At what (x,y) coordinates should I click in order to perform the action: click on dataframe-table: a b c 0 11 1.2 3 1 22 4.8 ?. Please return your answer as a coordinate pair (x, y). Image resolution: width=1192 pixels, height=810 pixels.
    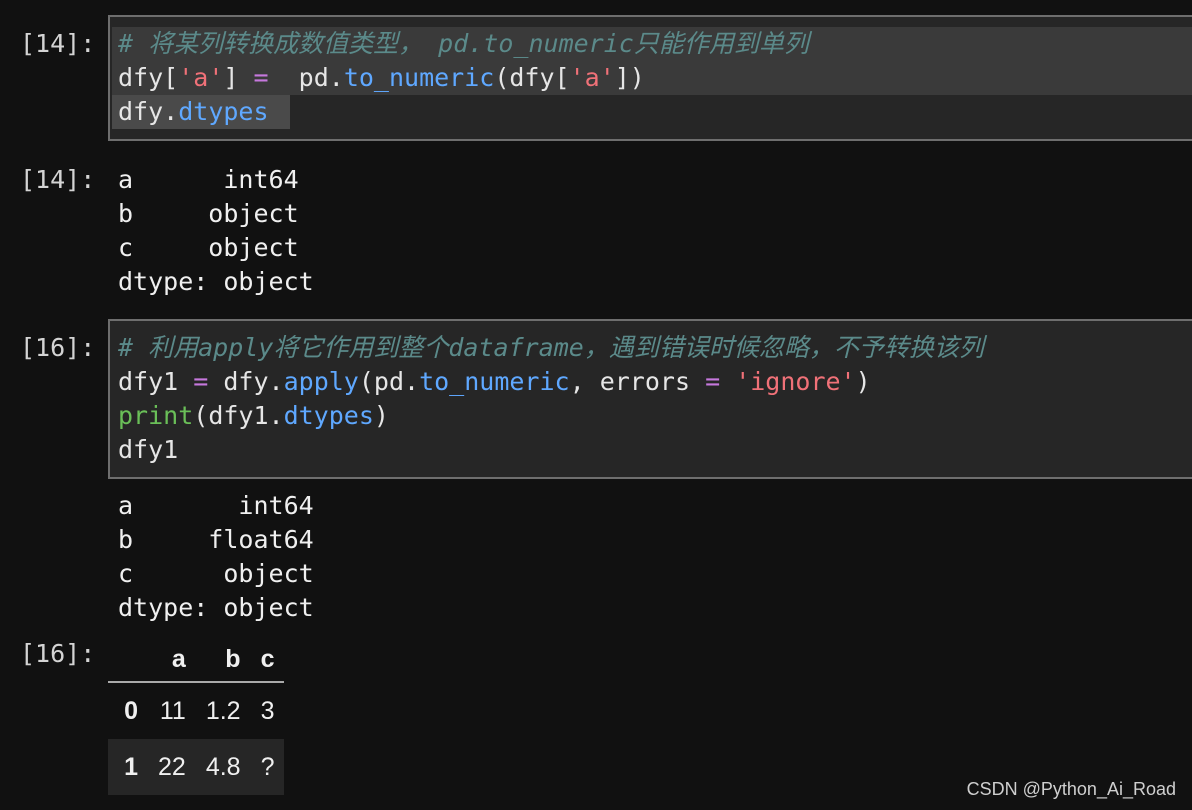
    Looking at the image, I should click on (196, 716).